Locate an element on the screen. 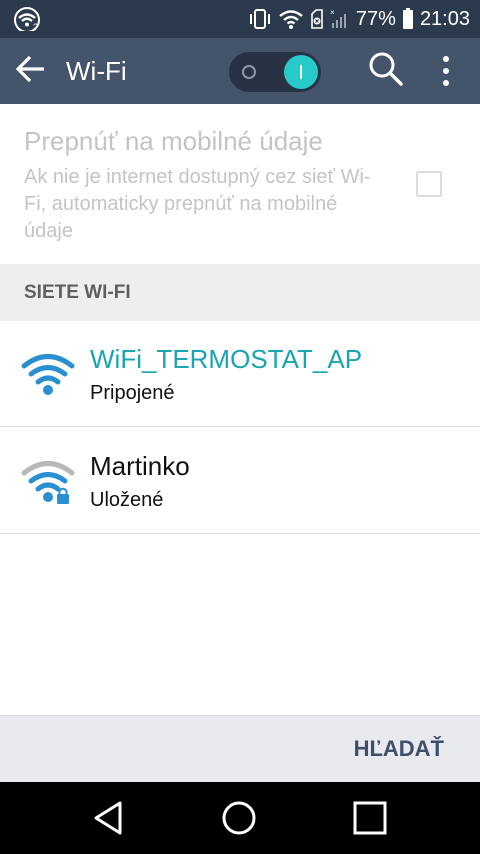 The image size is (480, 854). search-icon is located at coordinates (386, 71).